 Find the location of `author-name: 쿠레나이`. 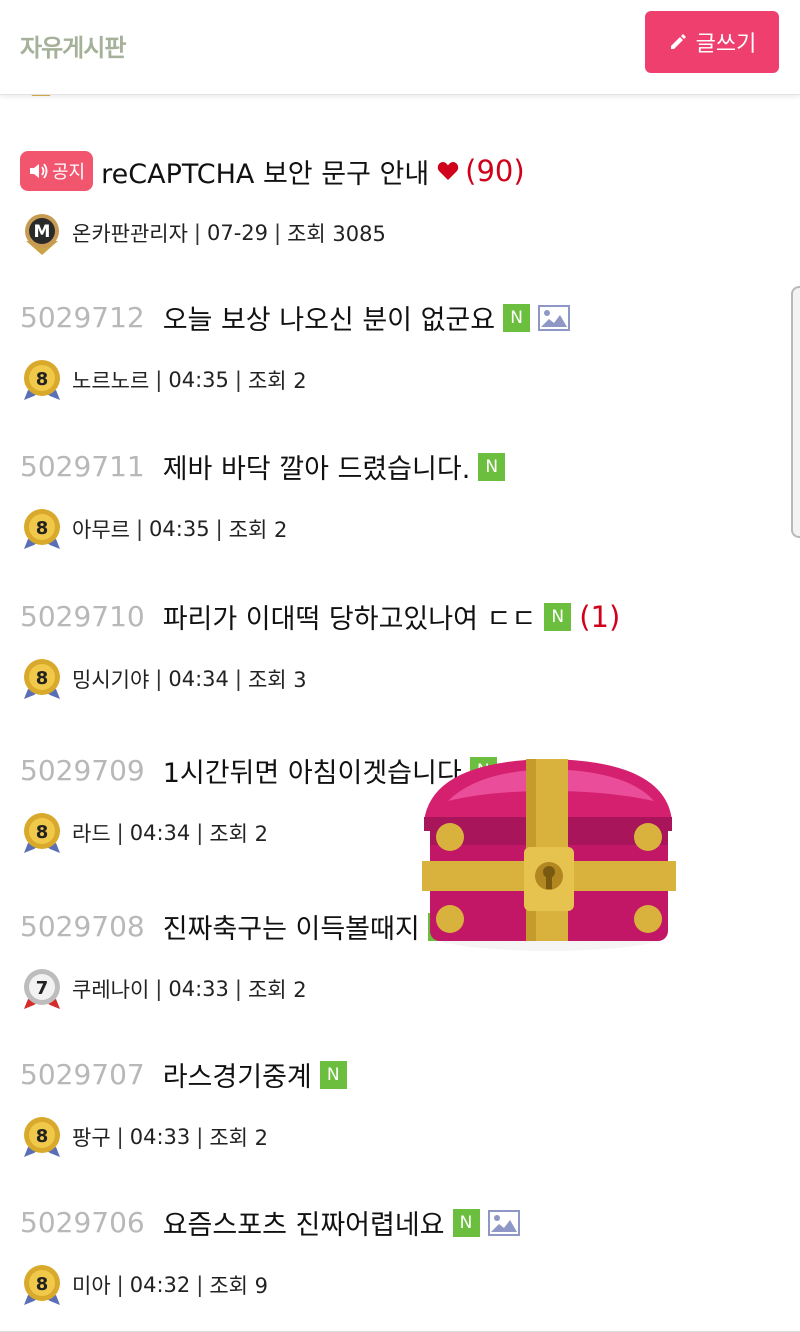

author-name: 쿠레나이 is located at coordinates (110, 989).